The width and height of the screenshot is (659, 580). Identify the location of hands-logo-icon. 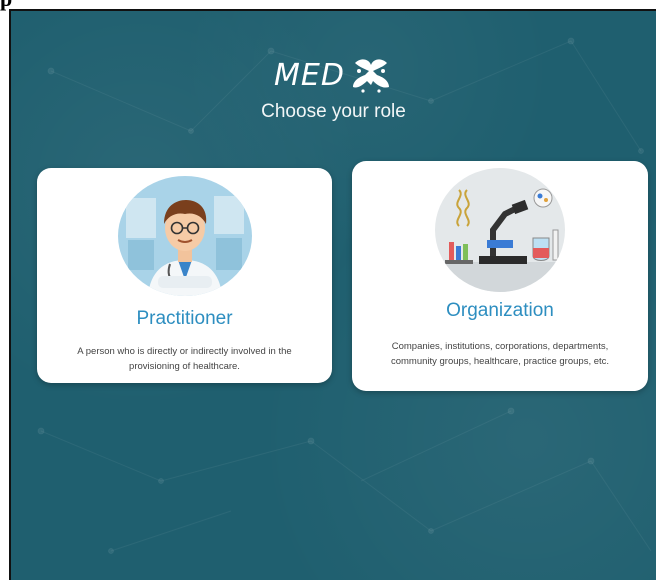
(370, 76).